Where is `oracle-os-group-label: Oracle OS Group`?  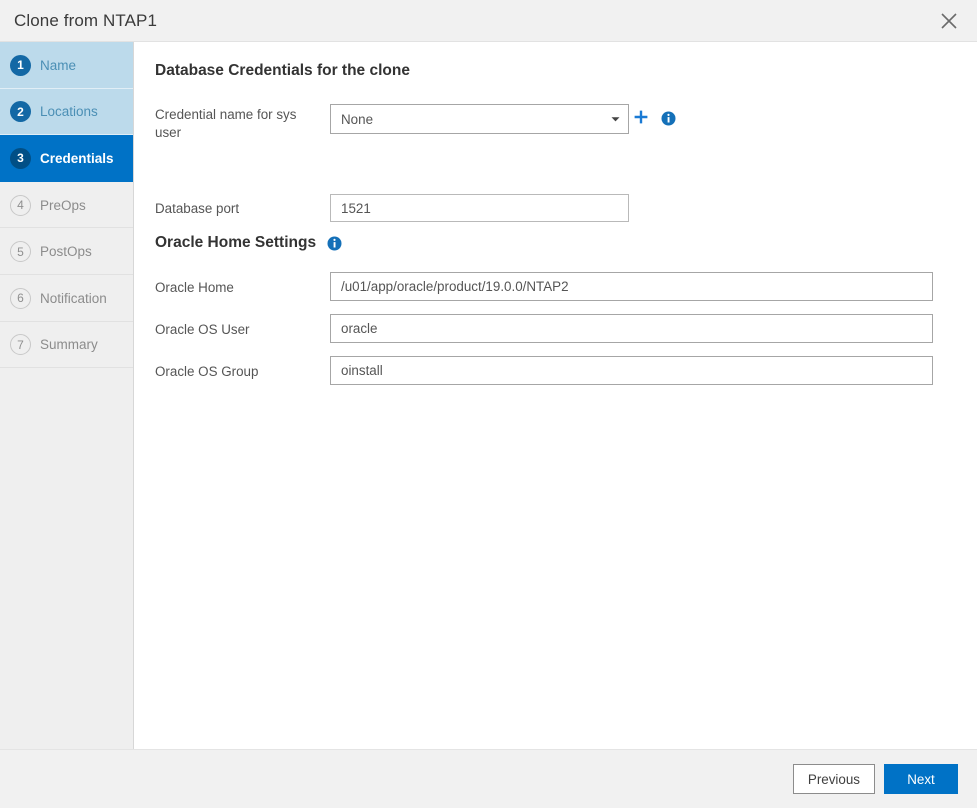
oracle-os-group-label: Oracle OS Group is located at coordinates (207, 371).